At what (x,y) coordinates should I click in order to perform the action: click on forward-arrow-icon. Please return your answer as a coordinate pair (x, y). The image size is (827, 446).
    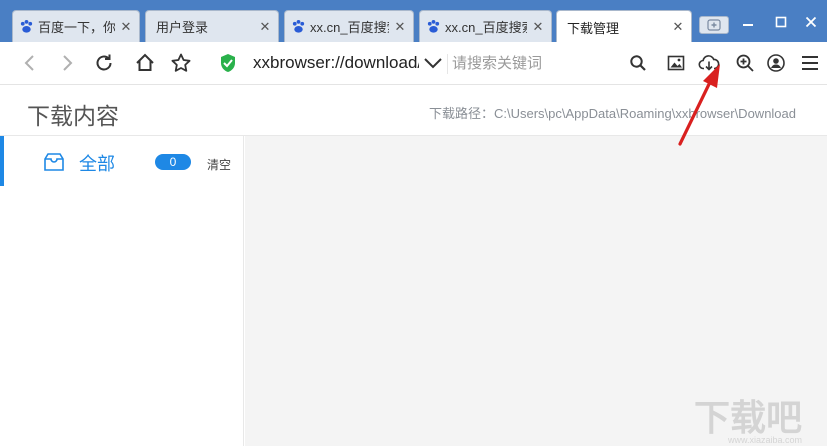
    Looking at the image, I should click on (68, 63).